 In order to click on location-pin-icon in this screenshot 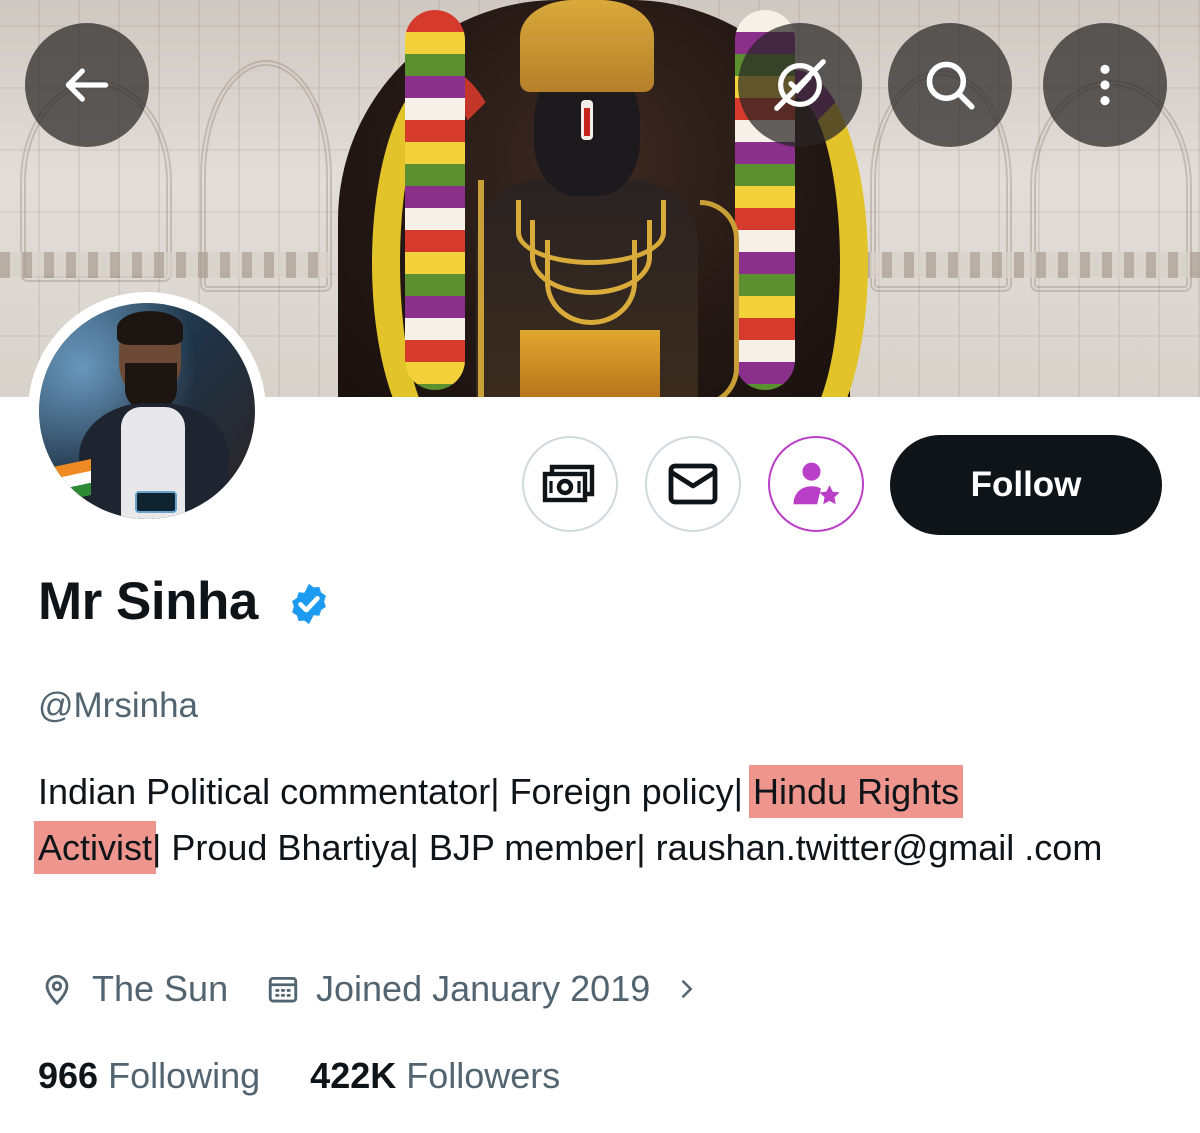, I will do `click(57, 990)`.